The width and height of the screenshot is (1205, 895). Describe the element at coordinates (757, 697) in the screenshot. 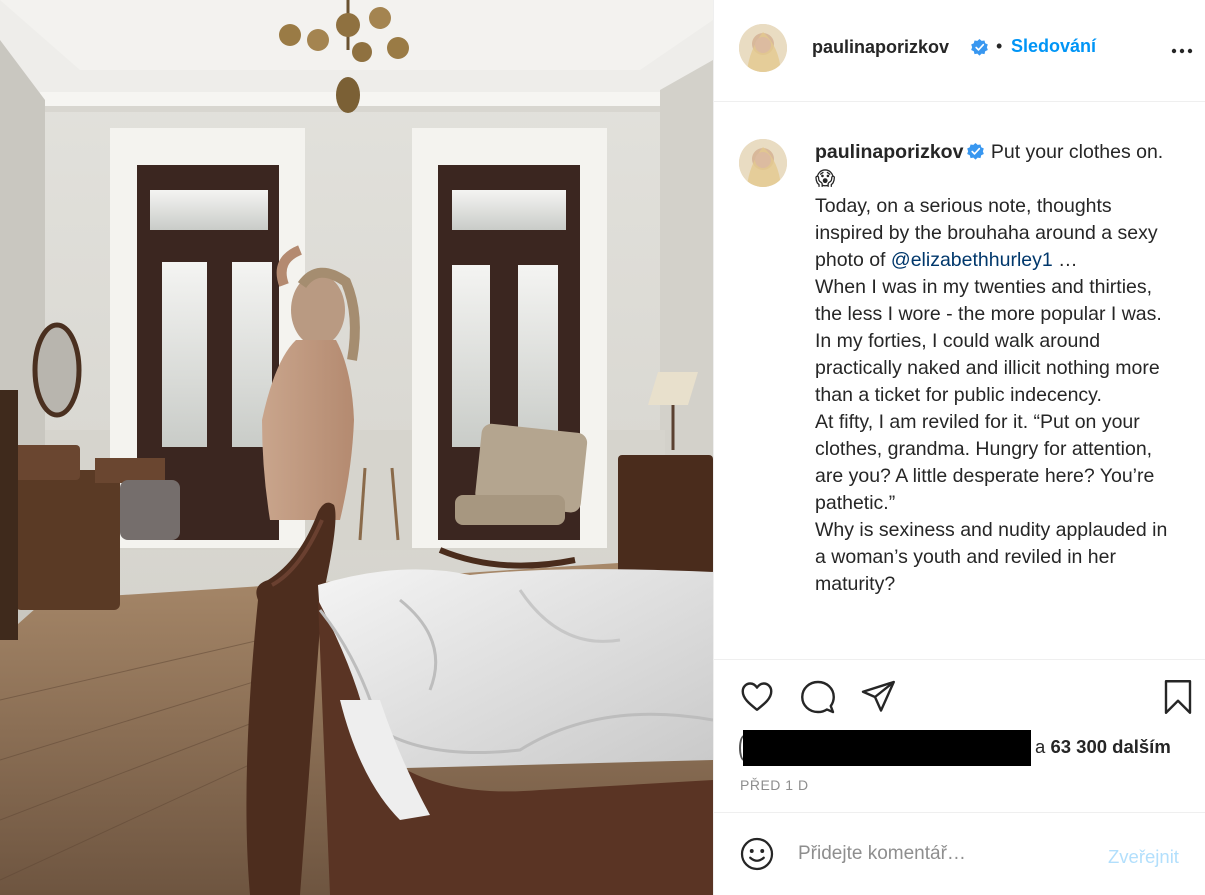

I see `heart-icon` at that location.